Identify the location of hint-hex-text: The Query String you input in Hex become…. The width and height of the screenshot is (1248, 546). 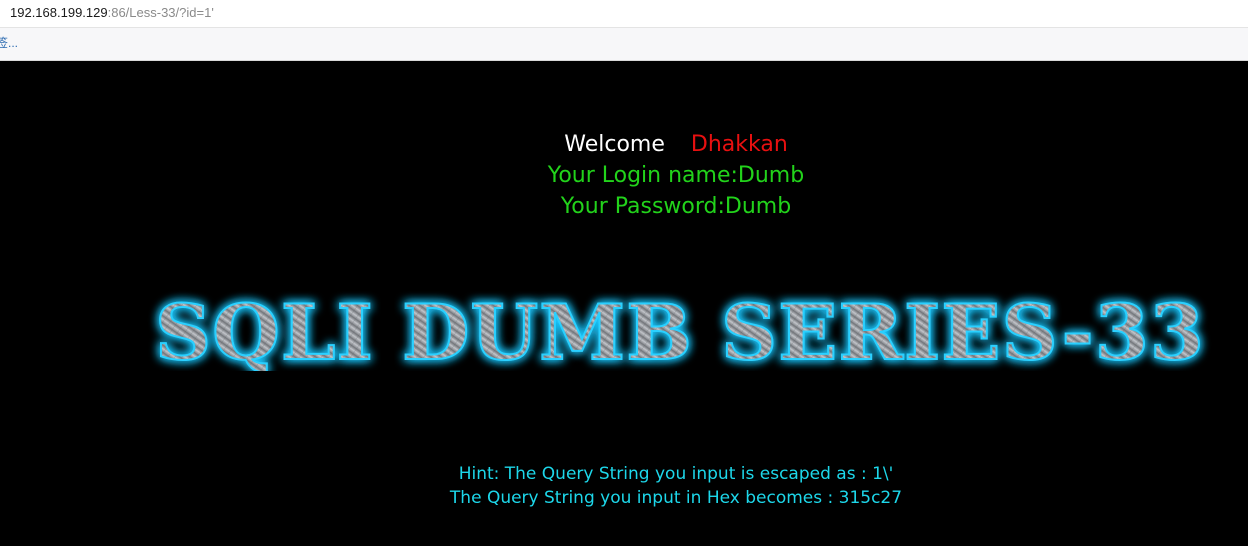
(676, 498).